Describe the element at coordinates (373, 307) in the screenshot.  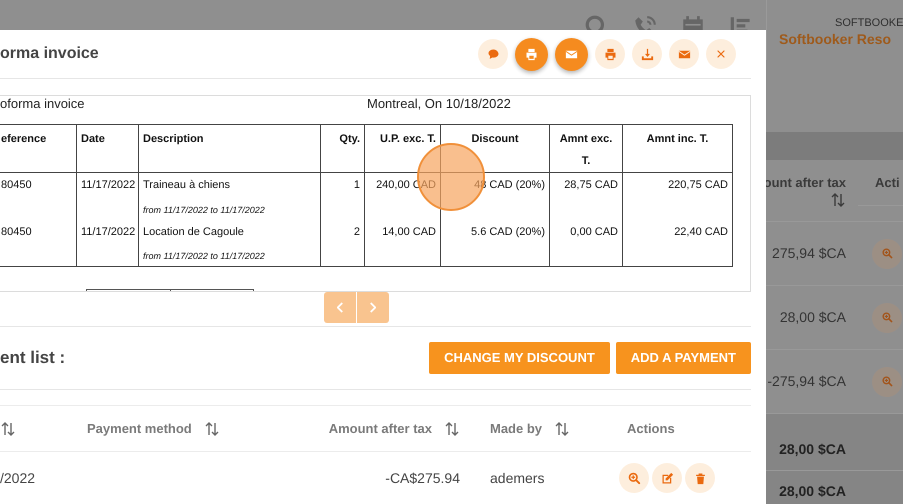
I see `chevron-right-icon` at that location.